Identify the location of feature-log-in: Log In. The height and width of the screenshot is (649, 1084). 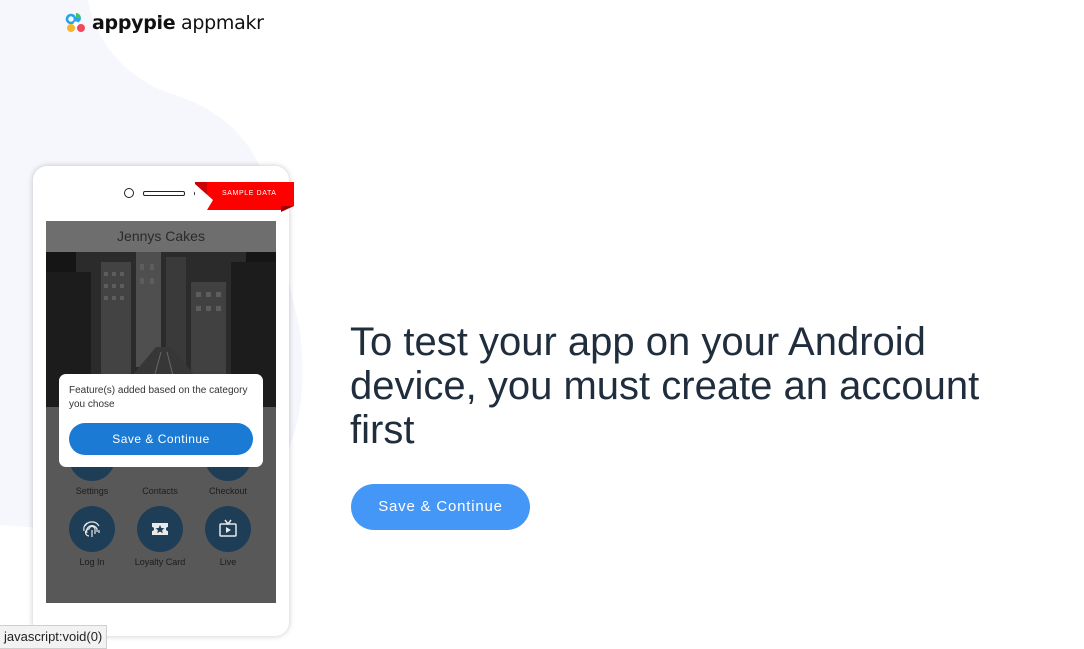
(92, 536).